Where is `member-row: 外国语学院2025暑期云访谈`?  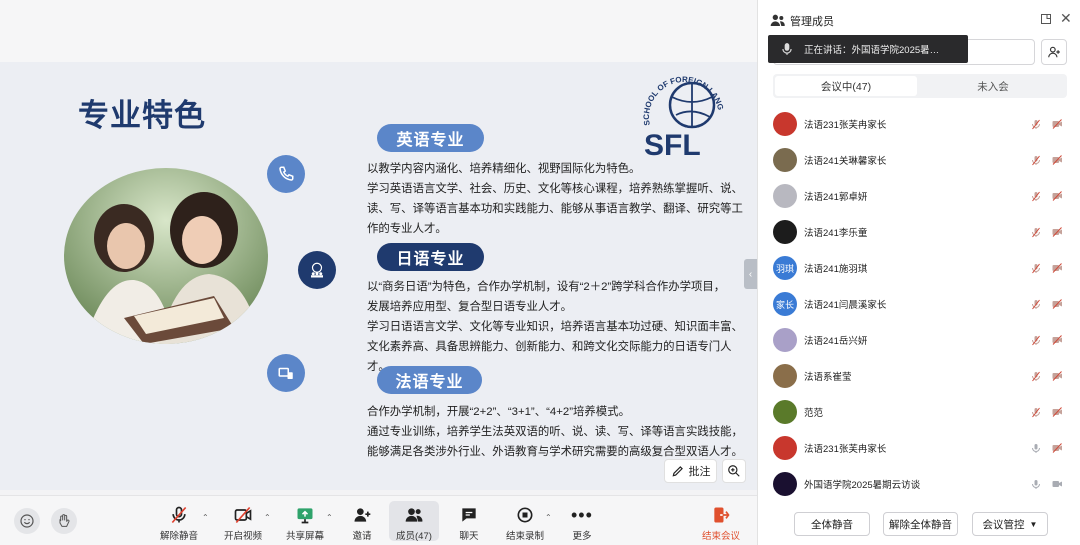 member-row: 外国语学院2025暑期云访谈 is located at coordinates (920, 484).